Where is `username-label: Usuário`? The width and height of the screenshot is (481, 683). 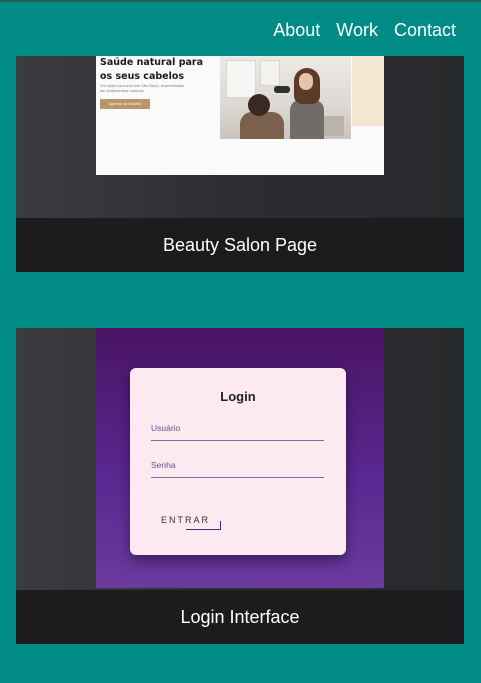
username-label: Usuário is located at coordinates (166, 428).